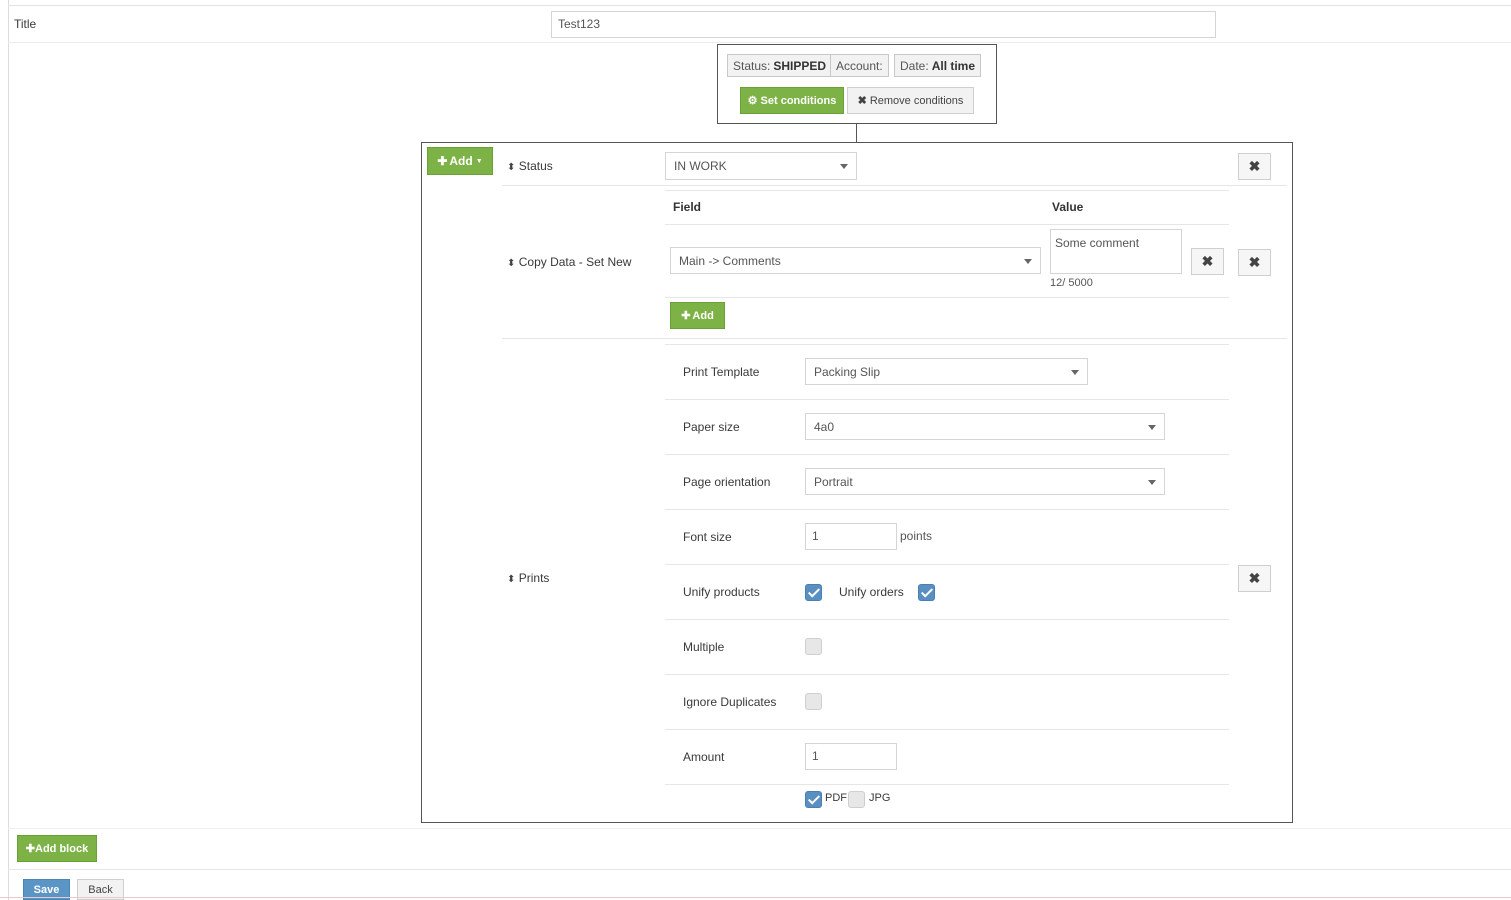  What do you see at coordinates (847, 372) in the screenshot?
I see `print-template-value: Packing Slip` at bounding box center [847, 372].